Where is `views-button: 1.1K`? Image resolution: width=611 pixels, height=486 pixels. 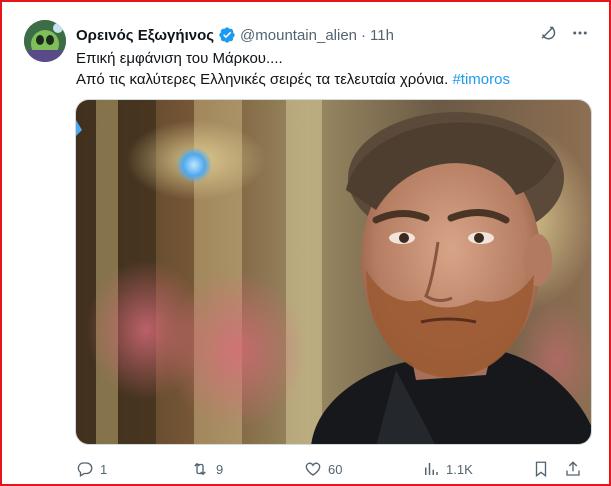
views-button: 1.1K is located at coordinates (477, 469).